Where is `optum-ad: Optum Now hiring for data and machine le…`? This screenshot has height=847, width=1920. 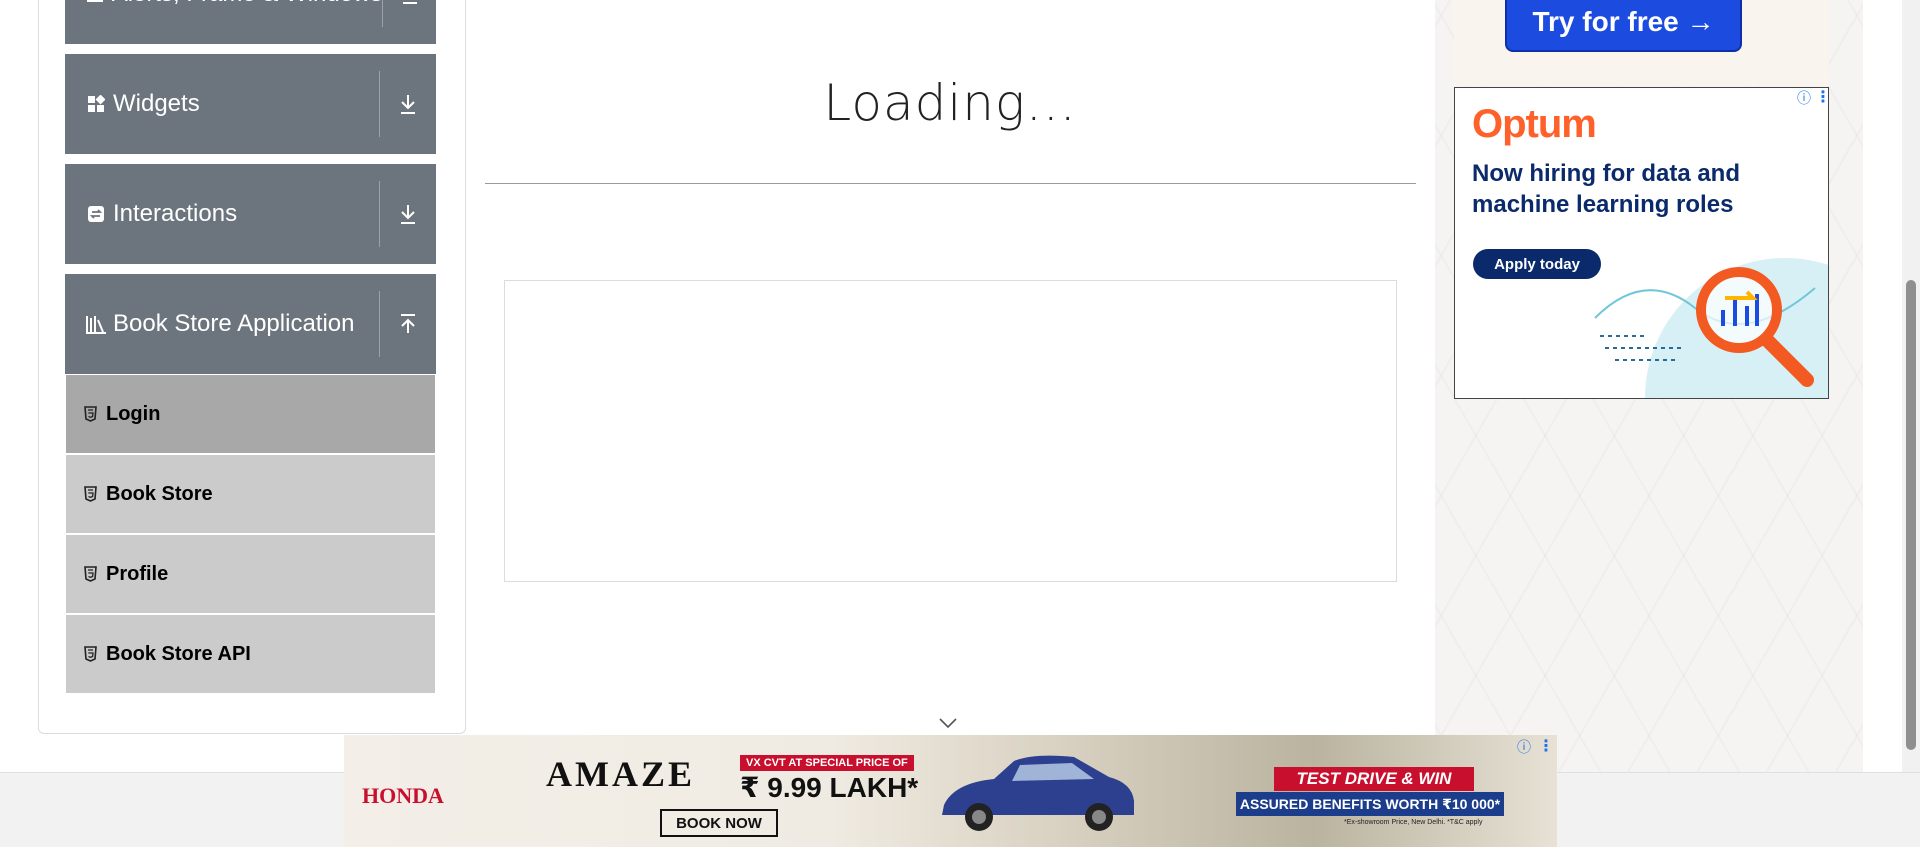
optum-ad: Optum Now hiring for data and machine le… is located at coordinates (1641, 243).